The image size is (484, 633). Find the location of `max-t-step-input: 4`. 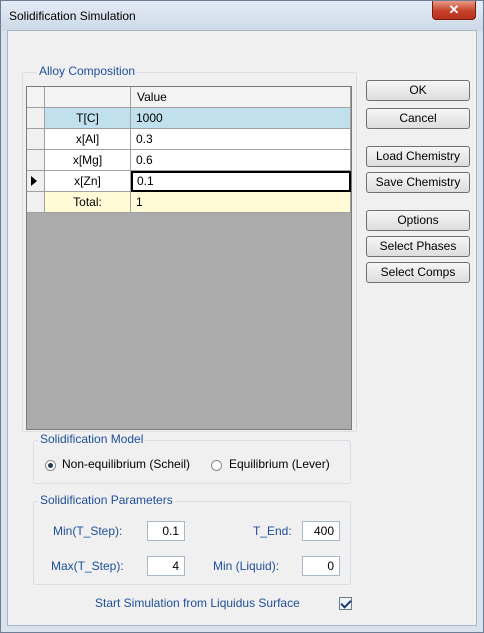

max-t-step-input: 4 is located at coordinates (166, 566).